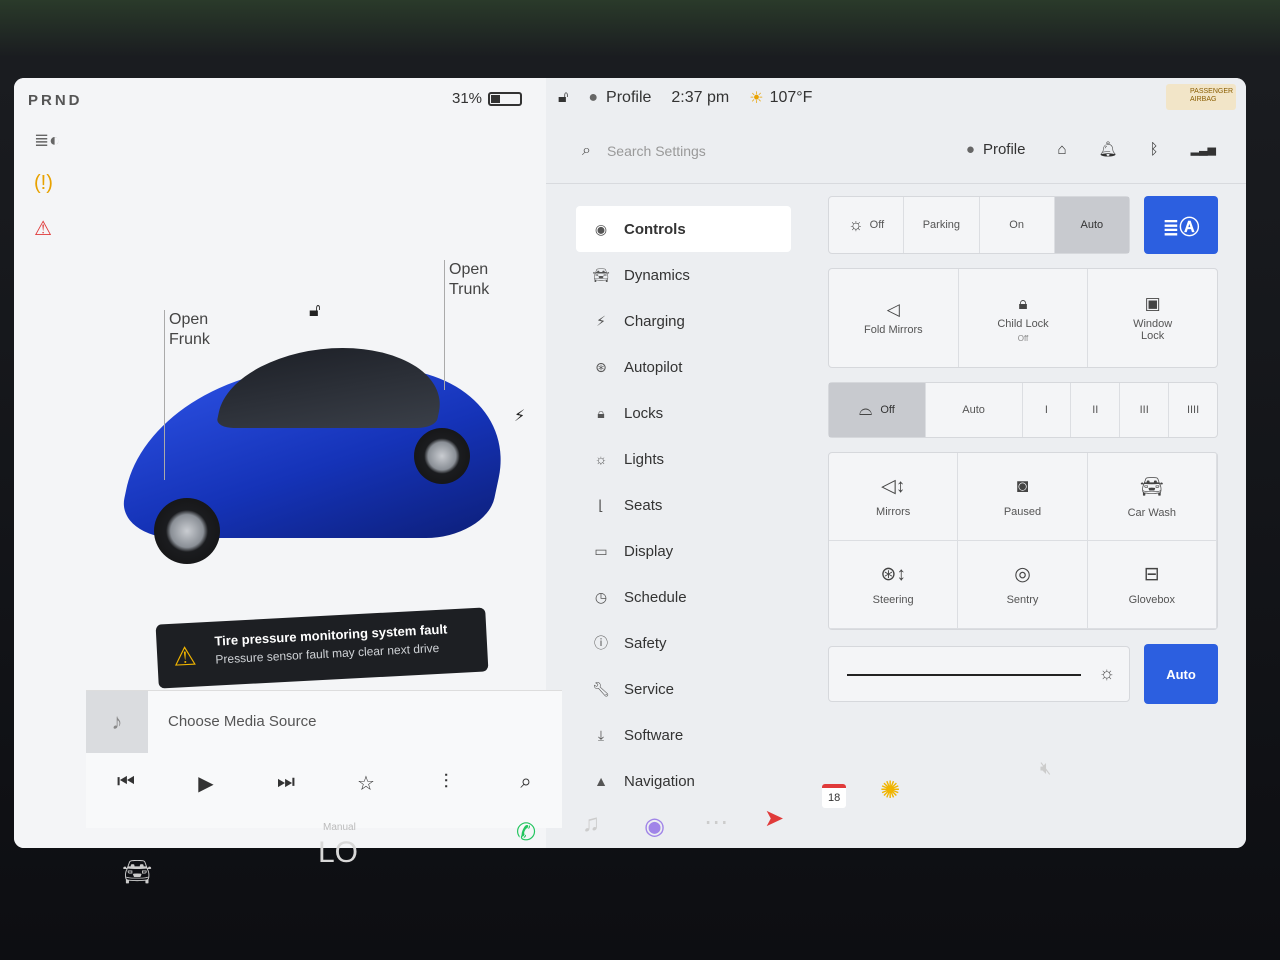 The width and height of the screenshot is (1280, 960). What do you see at coordinates (601, 412) in the screenshot?
I see `lock-icon: 🔒︎` at bounding box center [601, 412].